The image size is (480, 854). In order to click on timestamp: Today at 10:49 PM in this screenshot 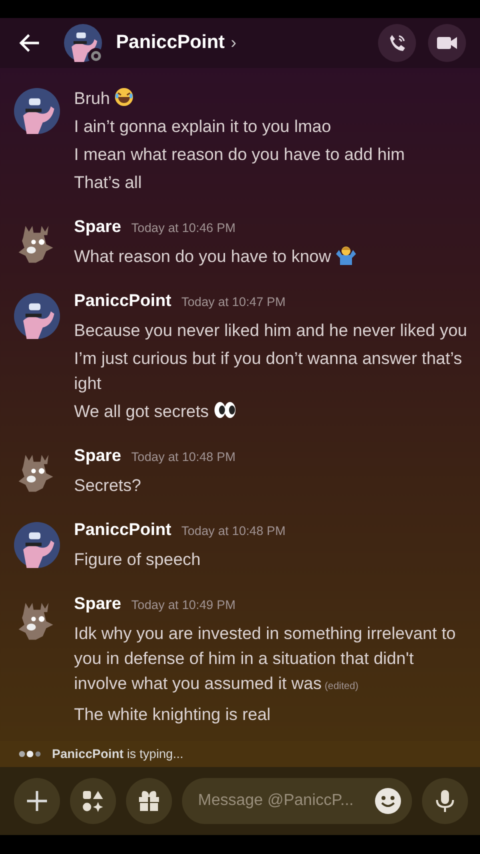, I will do `click(183, 605)`.